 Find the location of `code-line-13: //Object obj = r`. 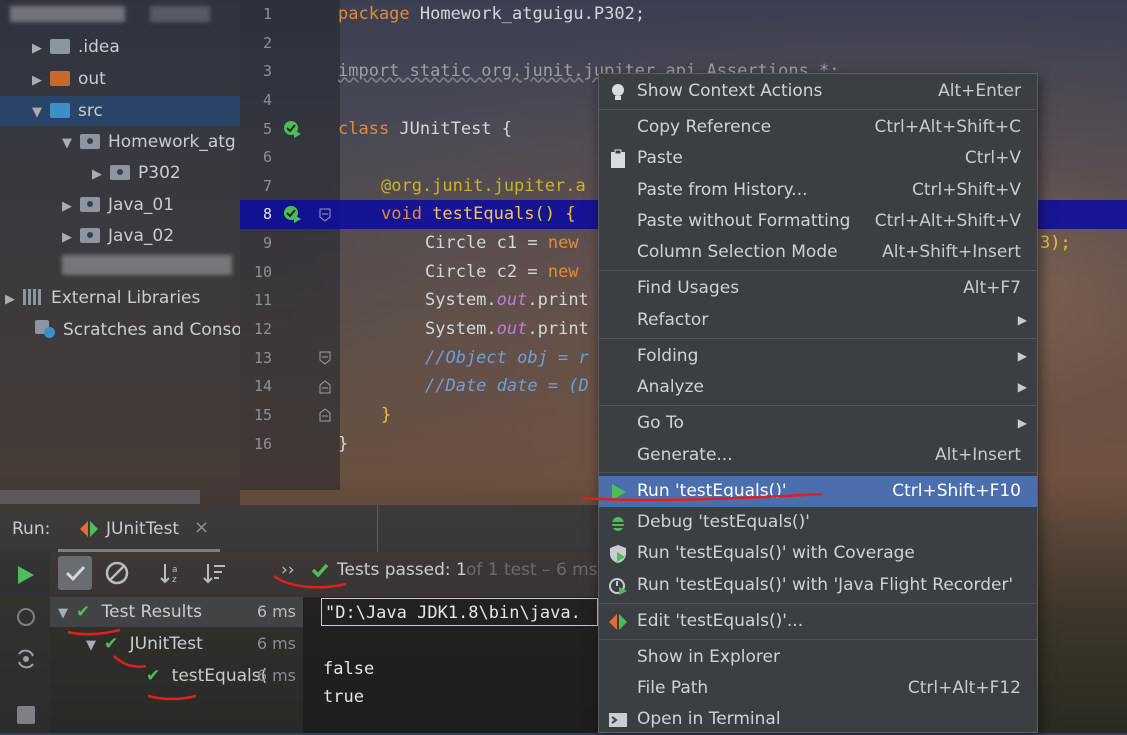

code-line-13: //Object obj = r is located at coordinates (507, 358).